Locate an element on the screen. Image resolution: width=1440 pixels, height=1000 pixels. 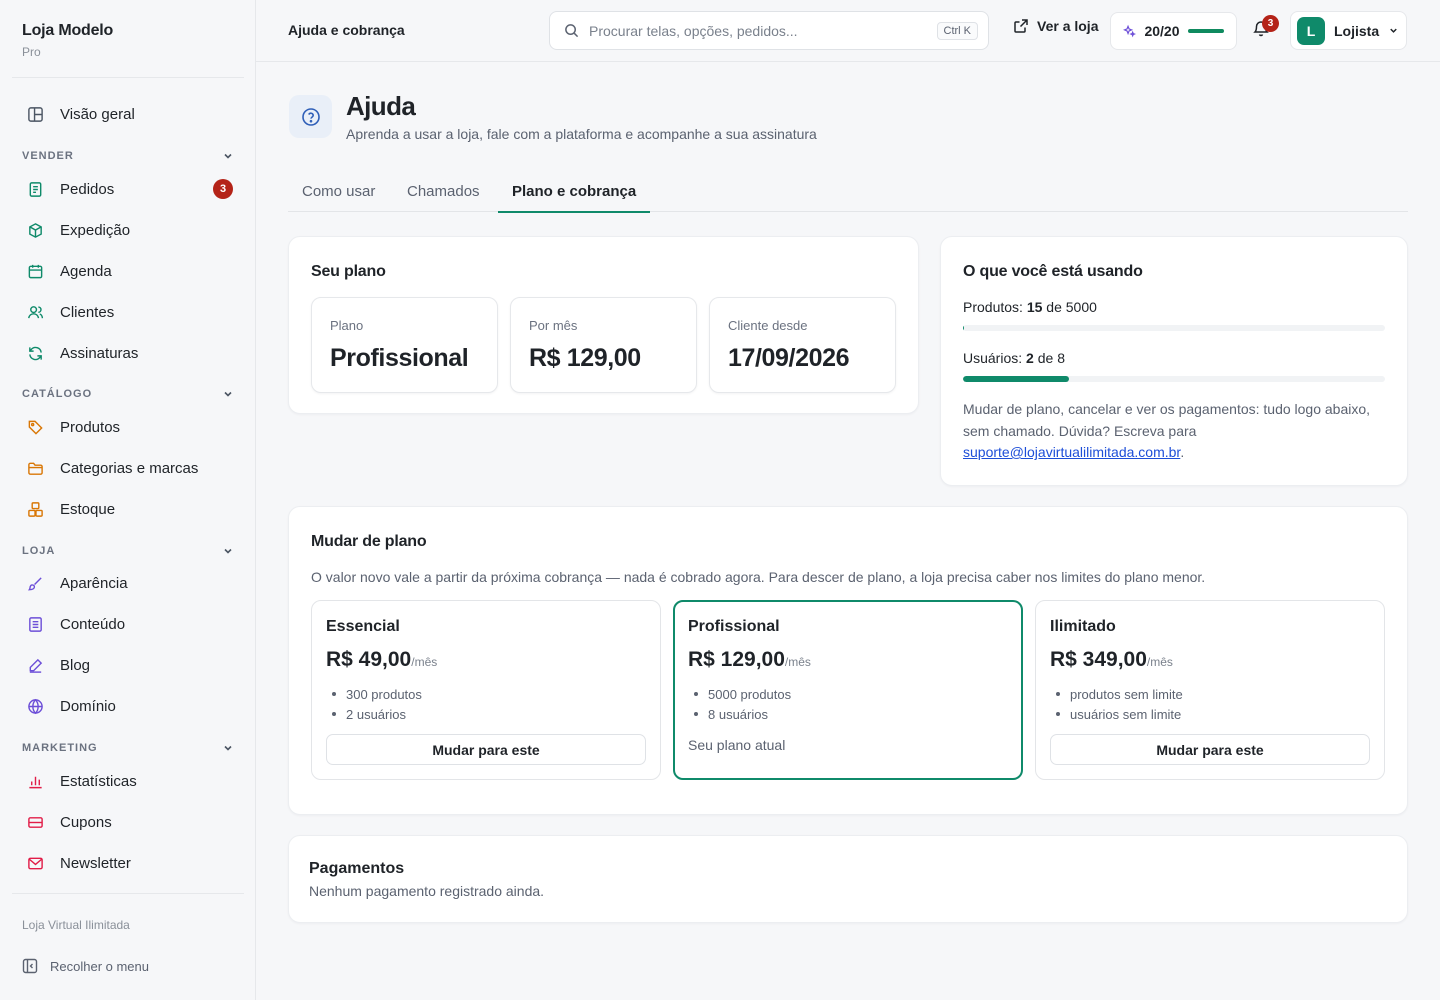
ticket-icon is located at coordinates (35, 822).